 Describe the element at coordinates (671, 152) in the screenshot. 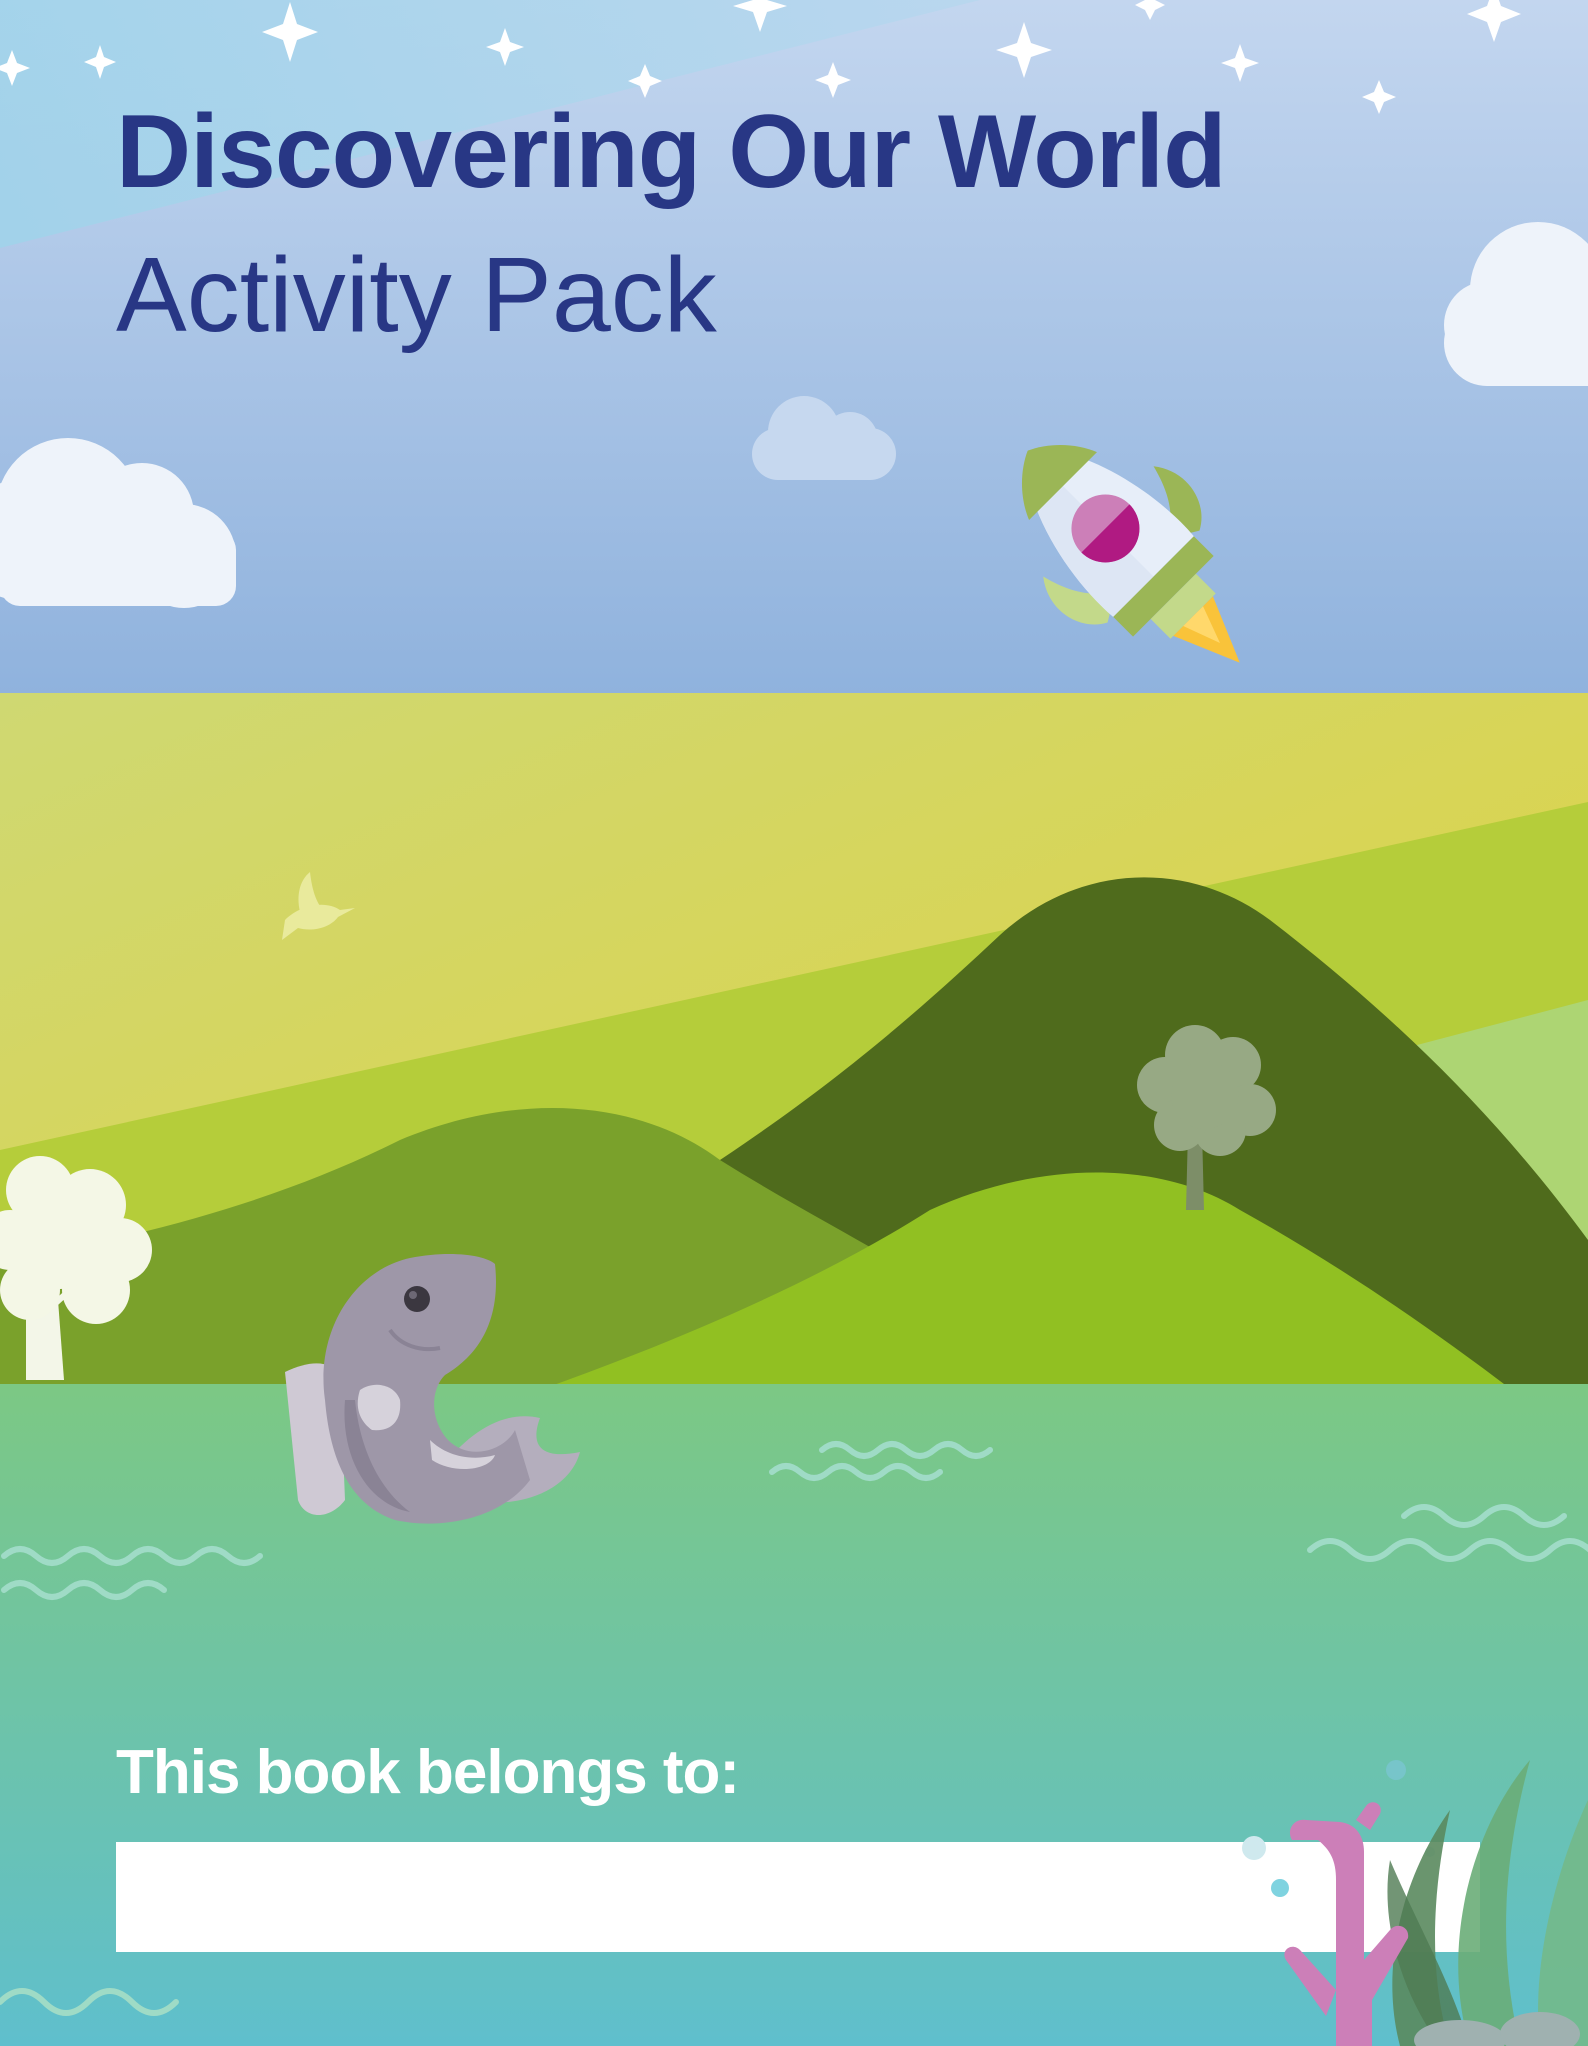

I see `cover-title: Discovering Our World` at that location.